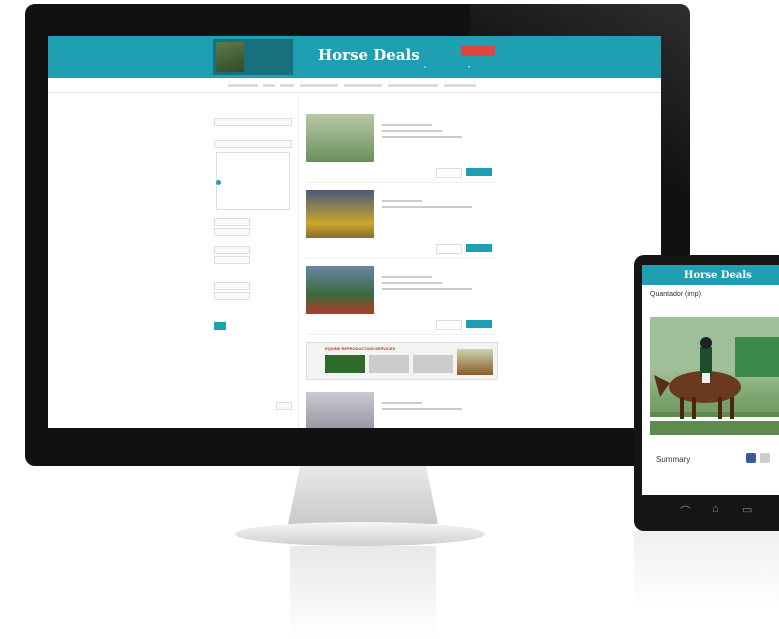 Image resolution: width=779 pixels, height=639 pixels. What do you see at coordinates (478, 51) in the screenshot?
I see `place-ad-button` at bounding box center [478, 51].